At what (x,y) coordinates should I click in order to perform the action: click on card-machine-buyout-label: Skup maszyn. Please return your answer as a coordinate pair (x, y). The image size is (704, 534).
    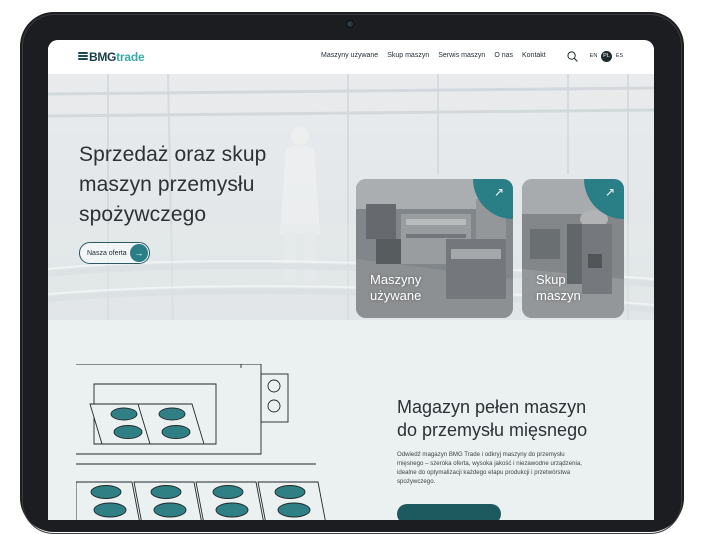
    Looking at the image, I should click on (558, 288).